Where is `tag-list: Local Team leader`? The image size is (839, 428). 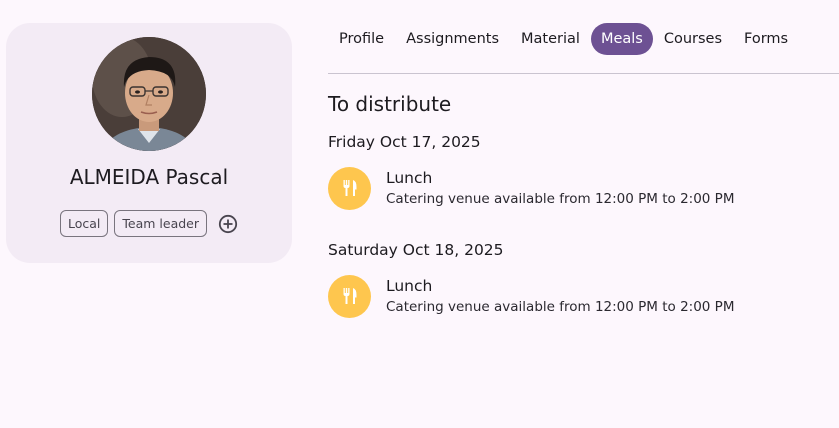 tag-list: Local Team leader is located at coordinates (149, 223).